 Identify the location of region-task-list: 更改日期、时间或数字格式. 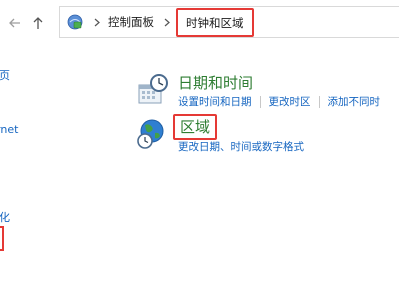
(241, 146).